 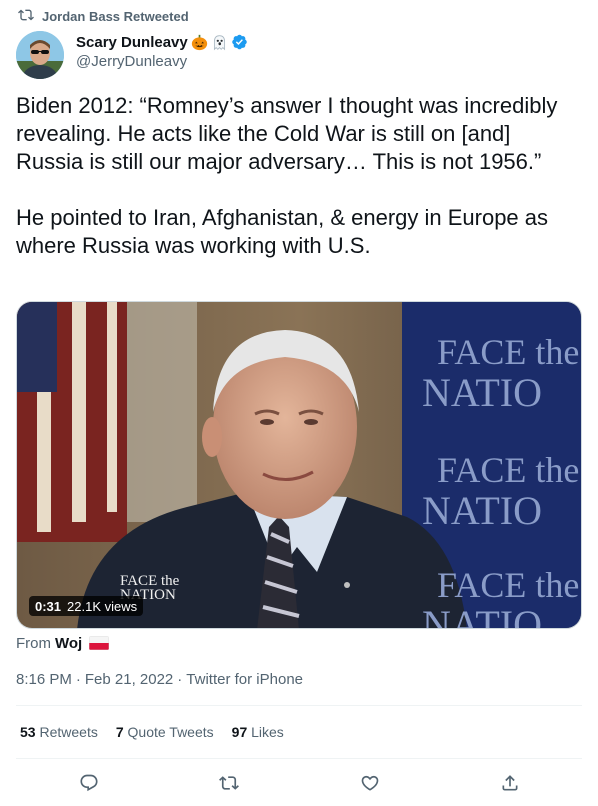 What do you see at coordinates (132, 42) in the screenshot?
I see `author-name: Scary Dunleavy` at bounding box center [132, 42].